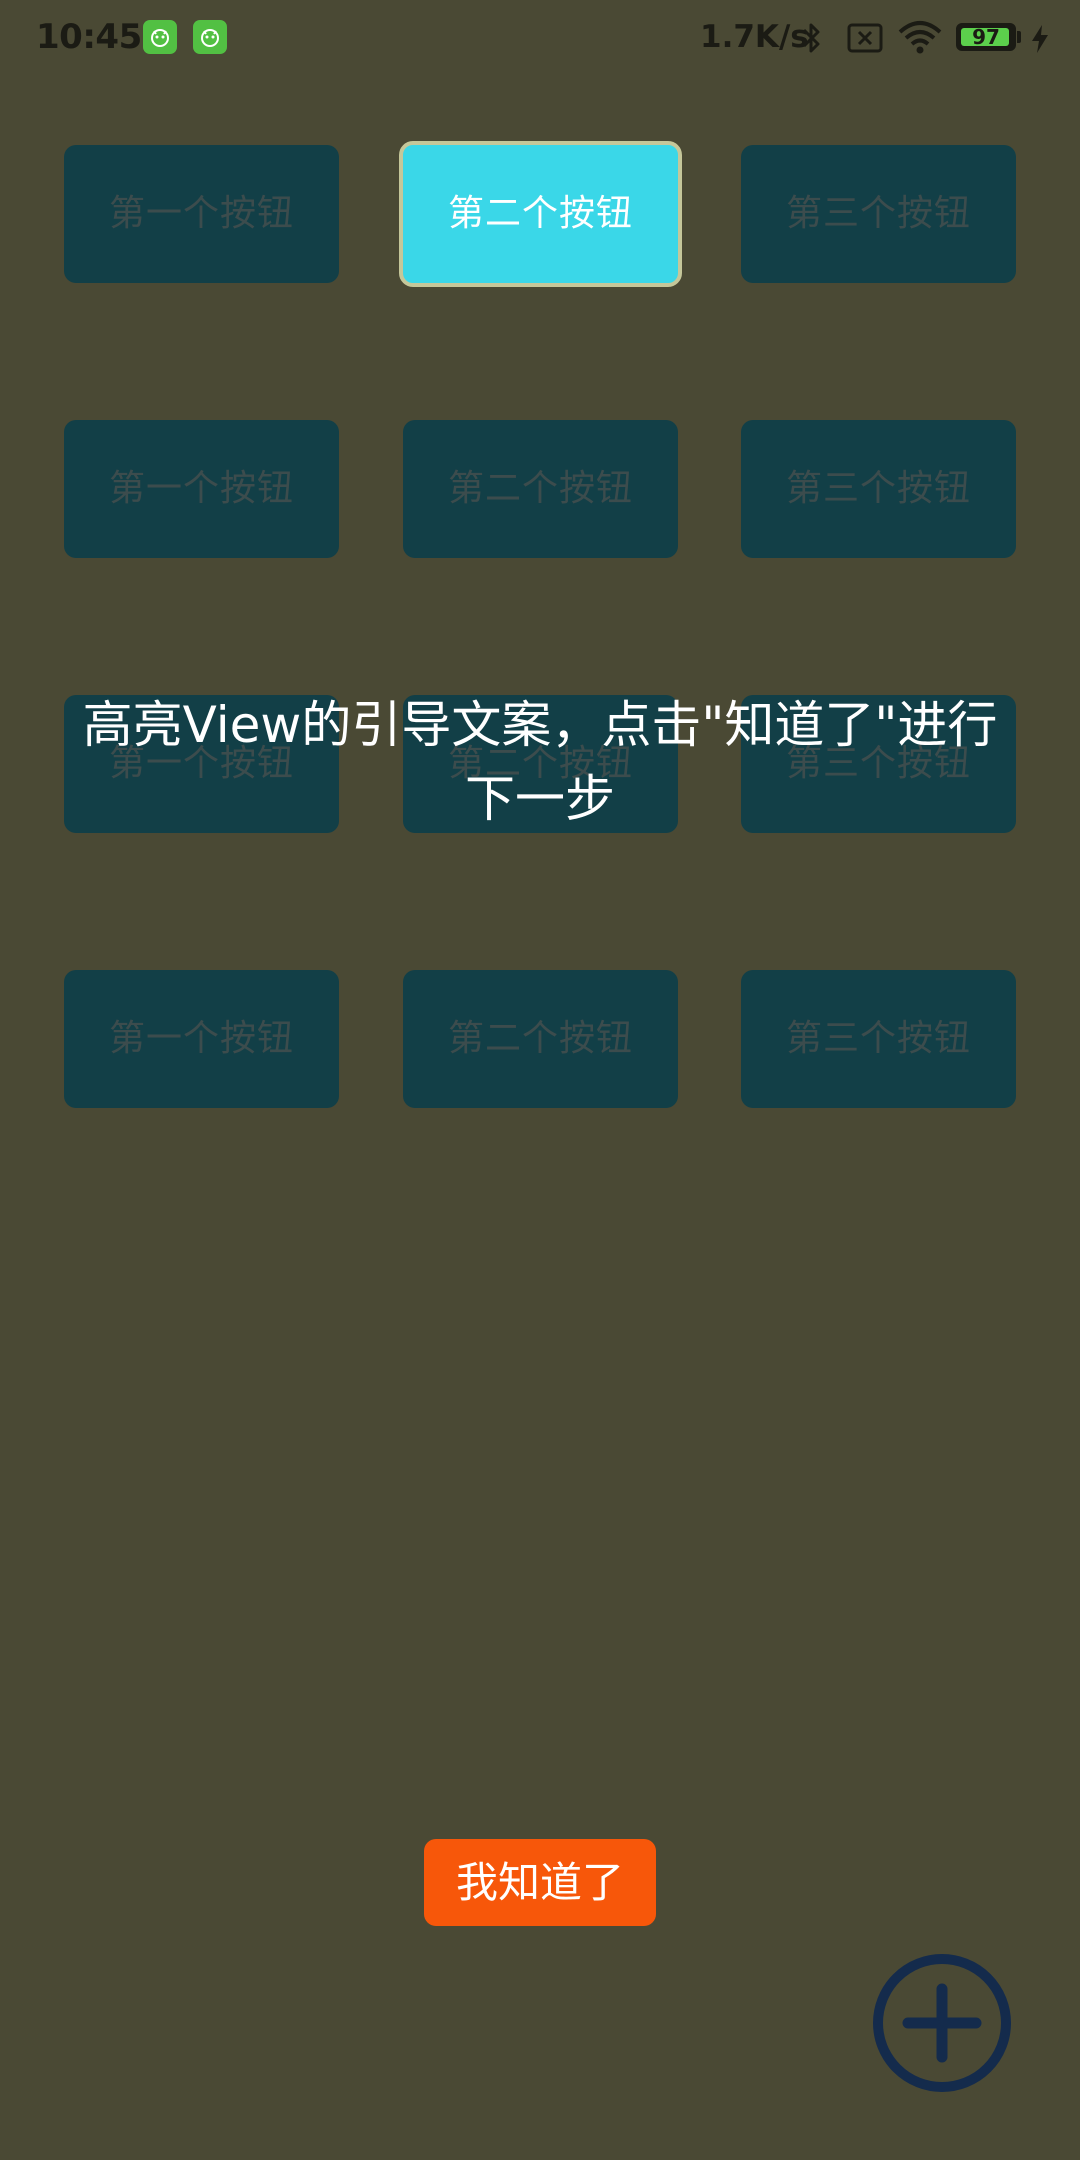 The image size is (1080, 2160). Describe the element at coordinates (540, 762) in the screenshot. I see `guide-text: 高亮View的引导文案，点击"知道了"进行 下一步` at that location.